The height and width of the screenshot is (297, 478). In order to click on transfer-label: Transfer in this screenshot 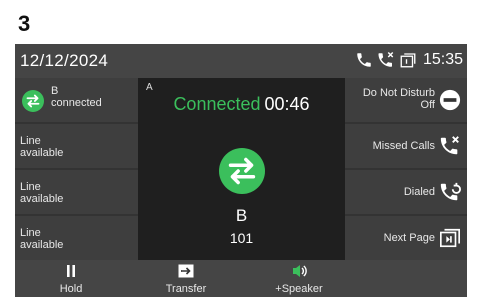, I will do `click(186, 289)`.